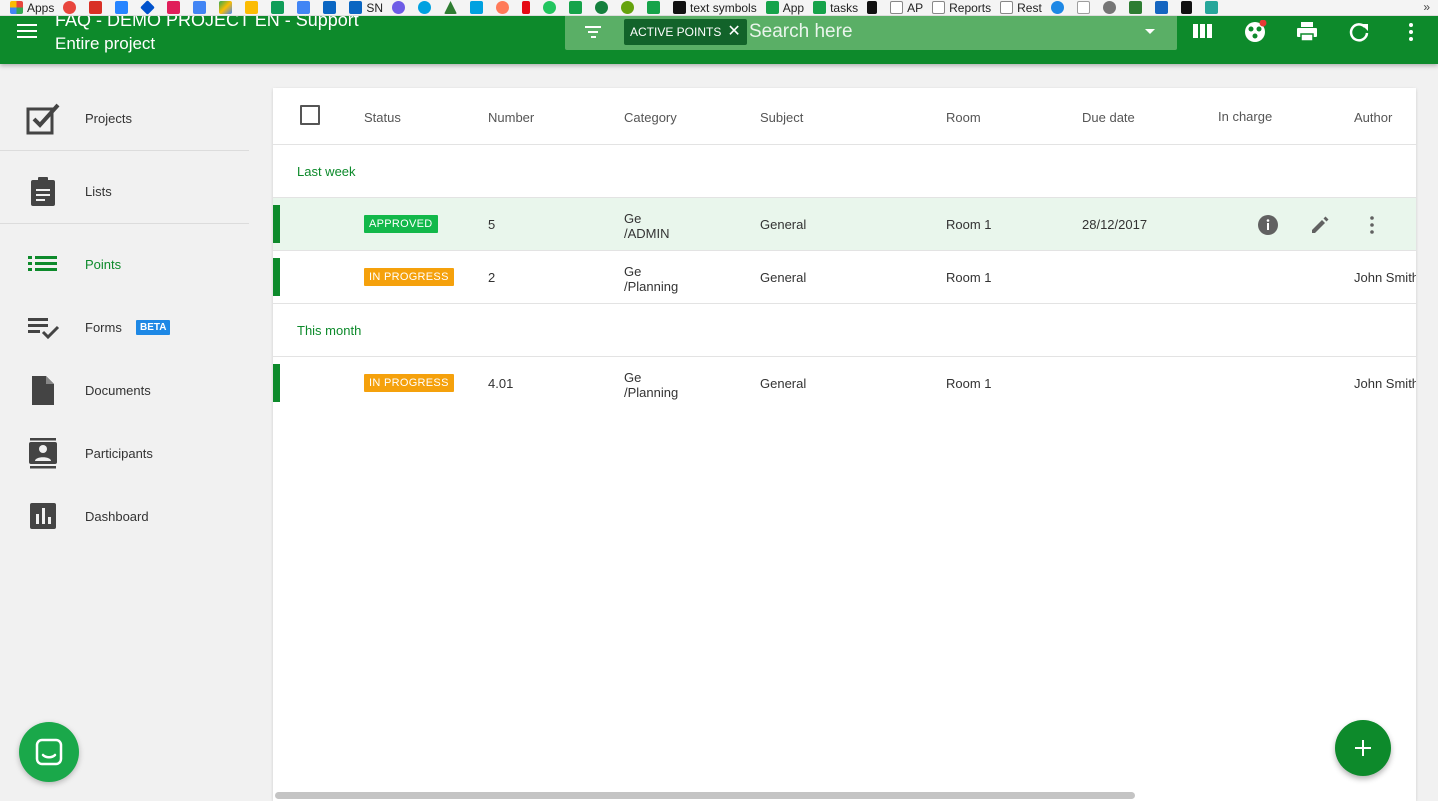 Image resolution: width=1438 pixels, height=801 pixels. What do you see at coordinates (1426, 7) in the screenshot?
I see `bookmarks-more-icon: »` at bounding box center [1426, 7].